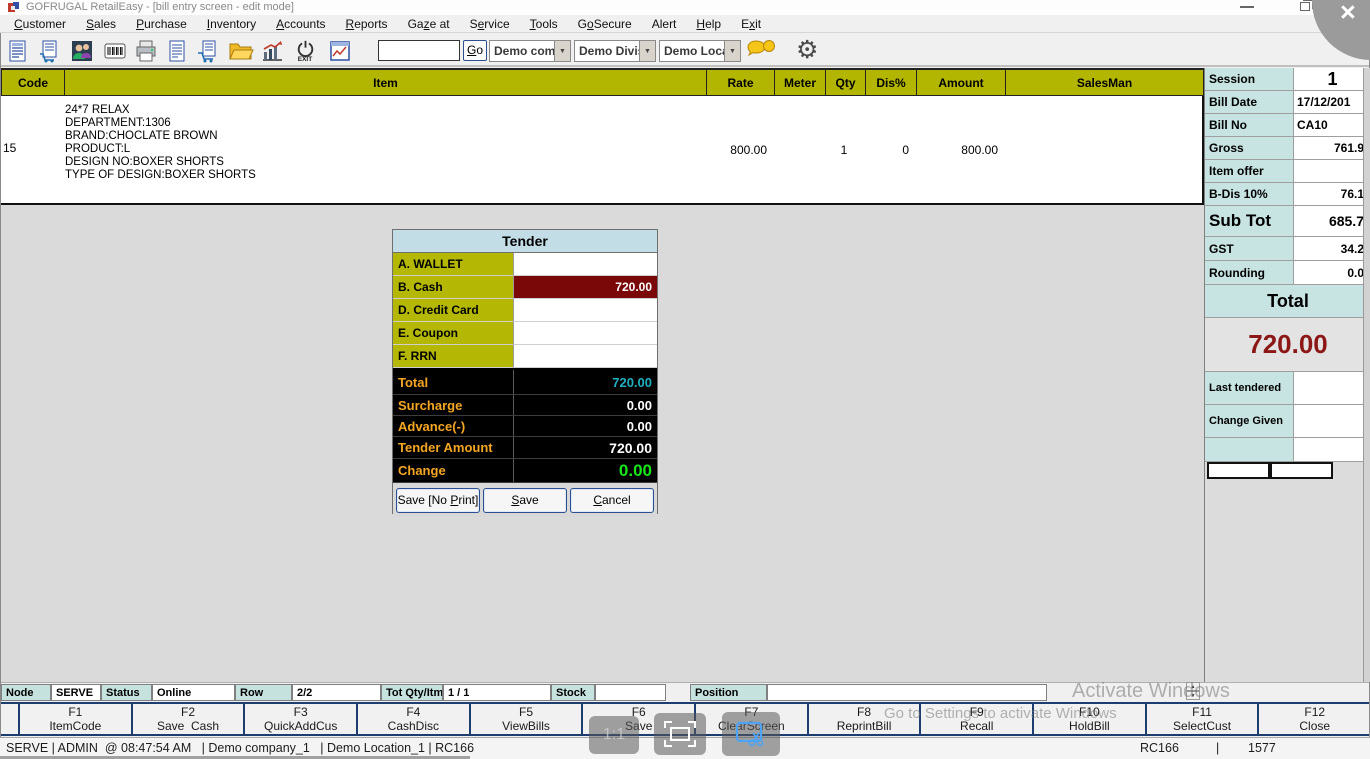  What do you see at coordinates (177, 51) in the screenshot?
I see `bill-list-icon` at bounding box center [177, 51].